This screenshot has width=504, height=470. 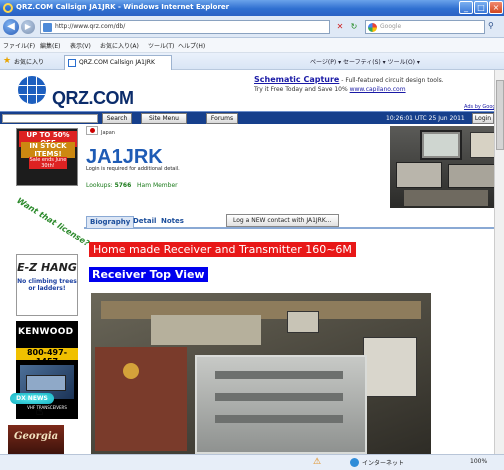 What do you see at coordinates (481, 7) in the screenshot?
I see `maximize-button: □` at bounding box center [481, 7].